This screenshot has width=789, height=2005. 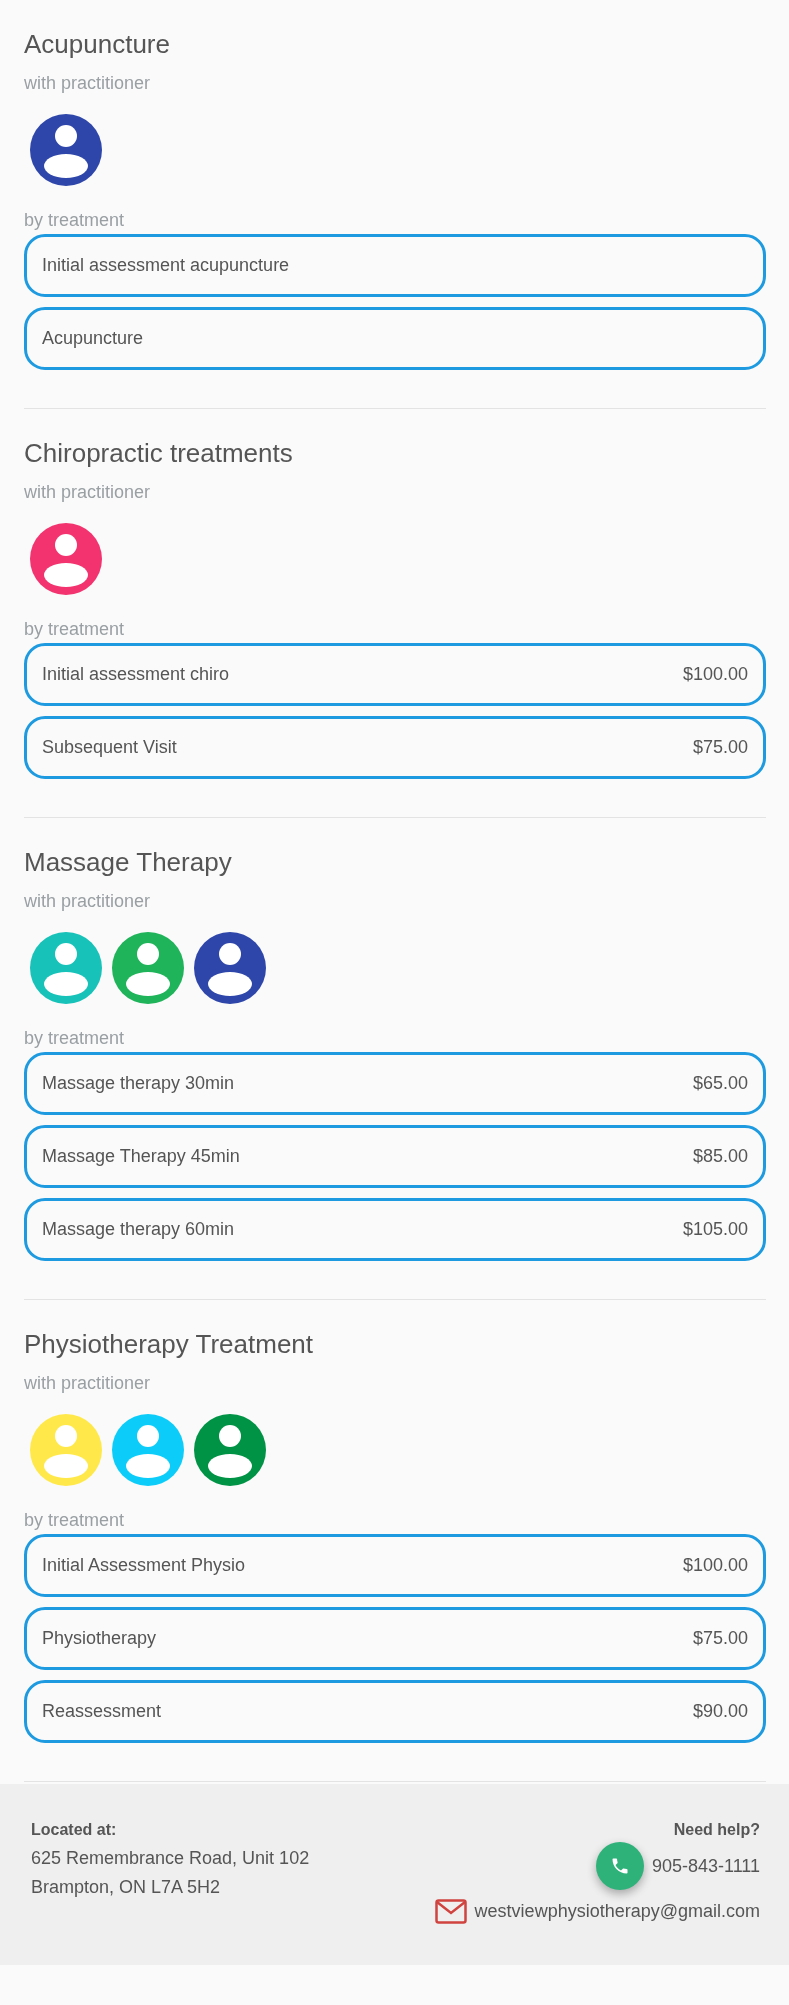 I want to click on treatment-button: Subsequent Visit $75.00, so click(x=395, y=747).